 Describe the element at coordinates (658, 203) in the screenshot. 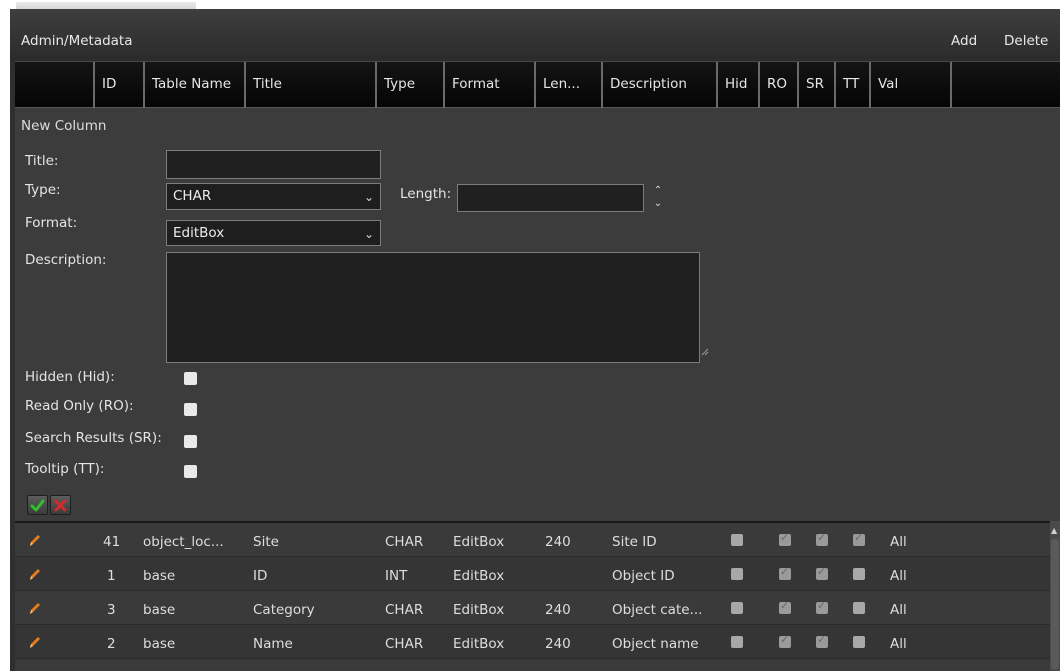

I see `spinner-down-icon: ⌄` at that location.